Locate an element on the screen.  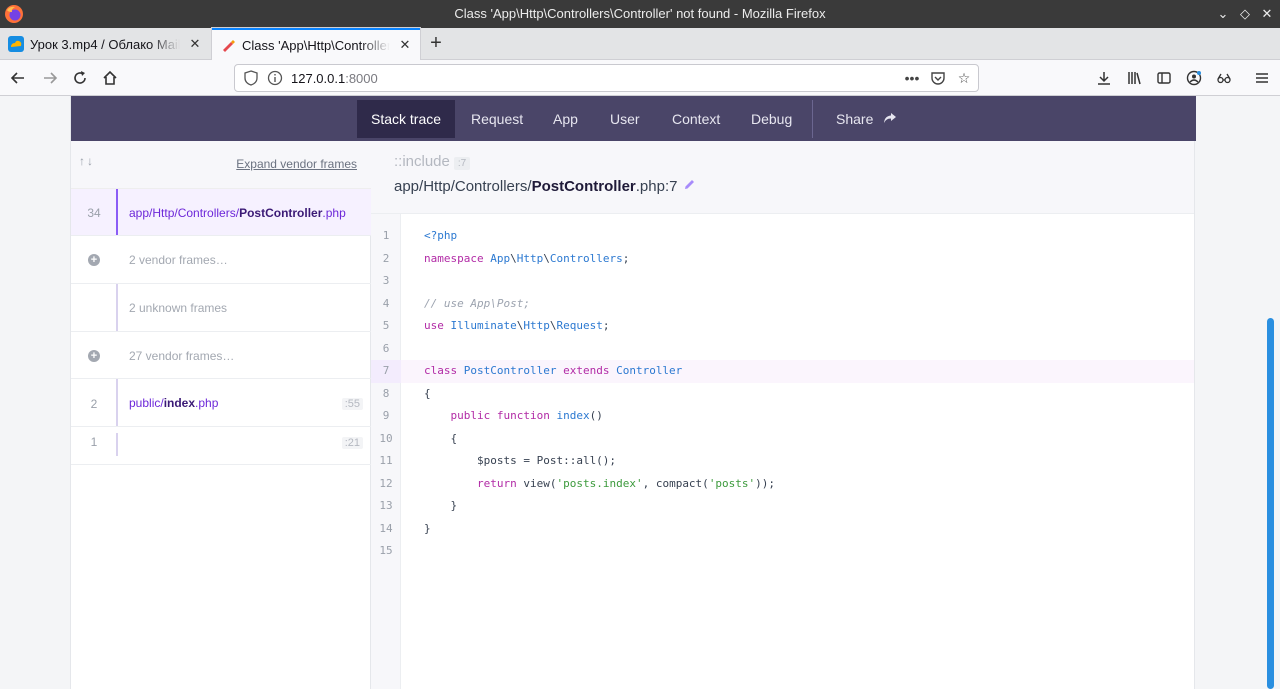
glasses-icon is located at coordinates (1224, 78).